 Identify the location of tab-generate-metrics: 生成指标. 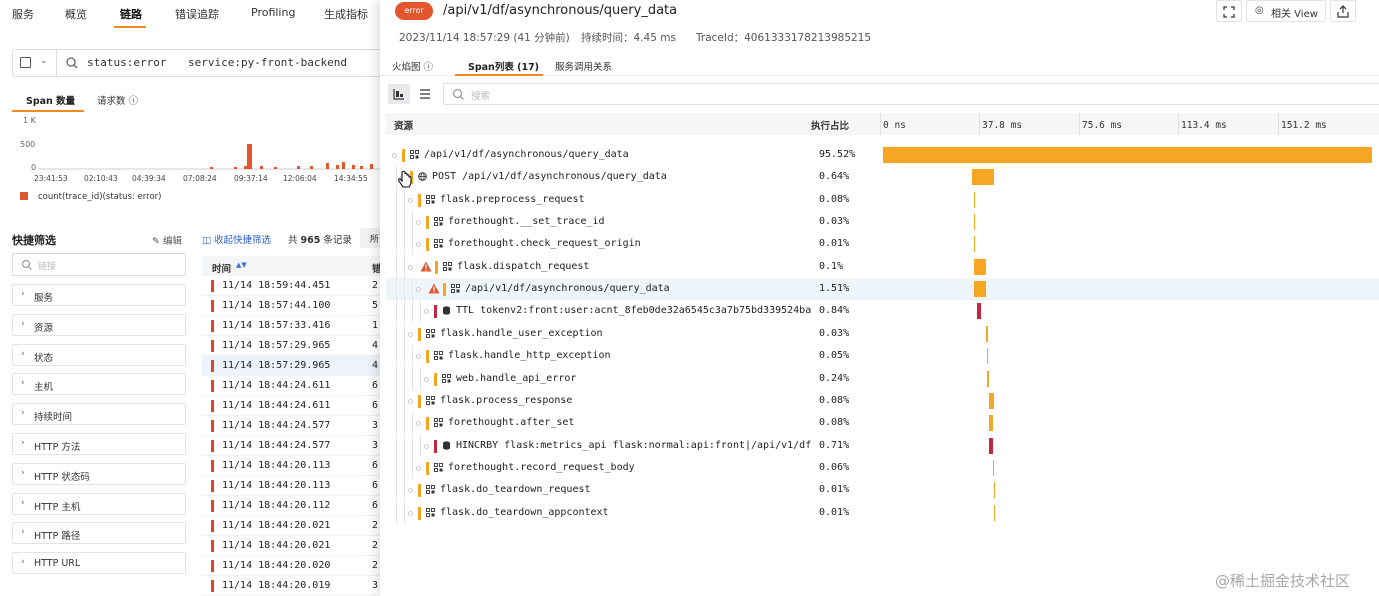
(346, 14).